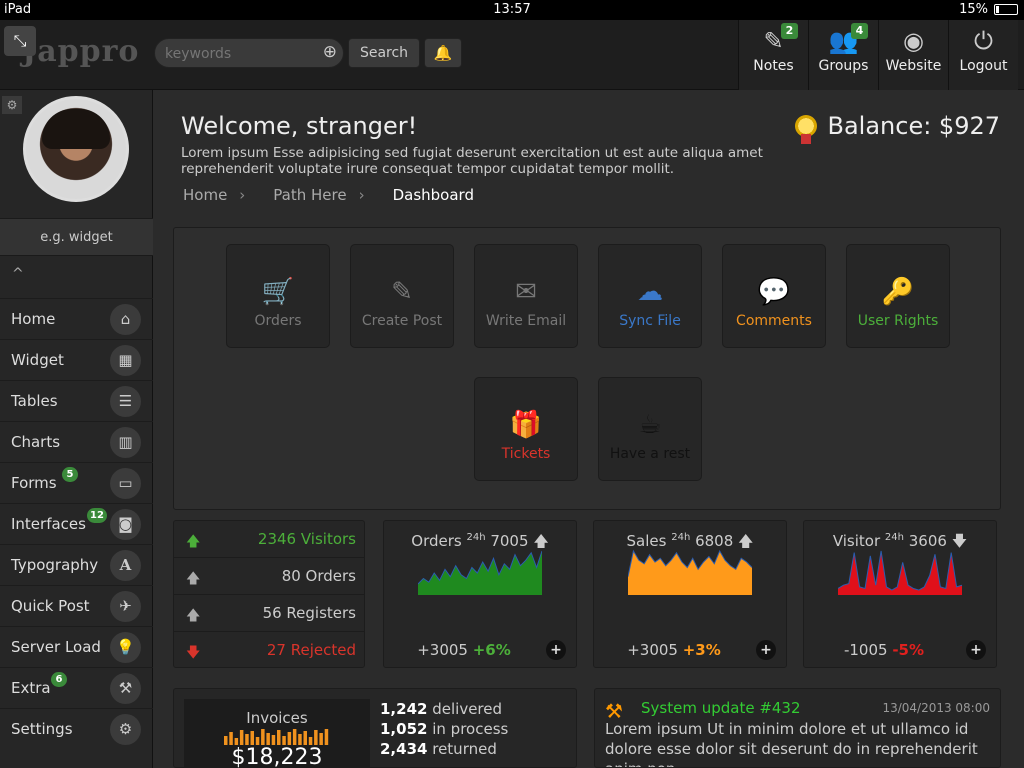 This screenshot has height=768, width=1024. Describe the element at coordinates (76, 687) in the screenshot. I see `sidebar-item-extra: Extra 6 ⚒` at that location.